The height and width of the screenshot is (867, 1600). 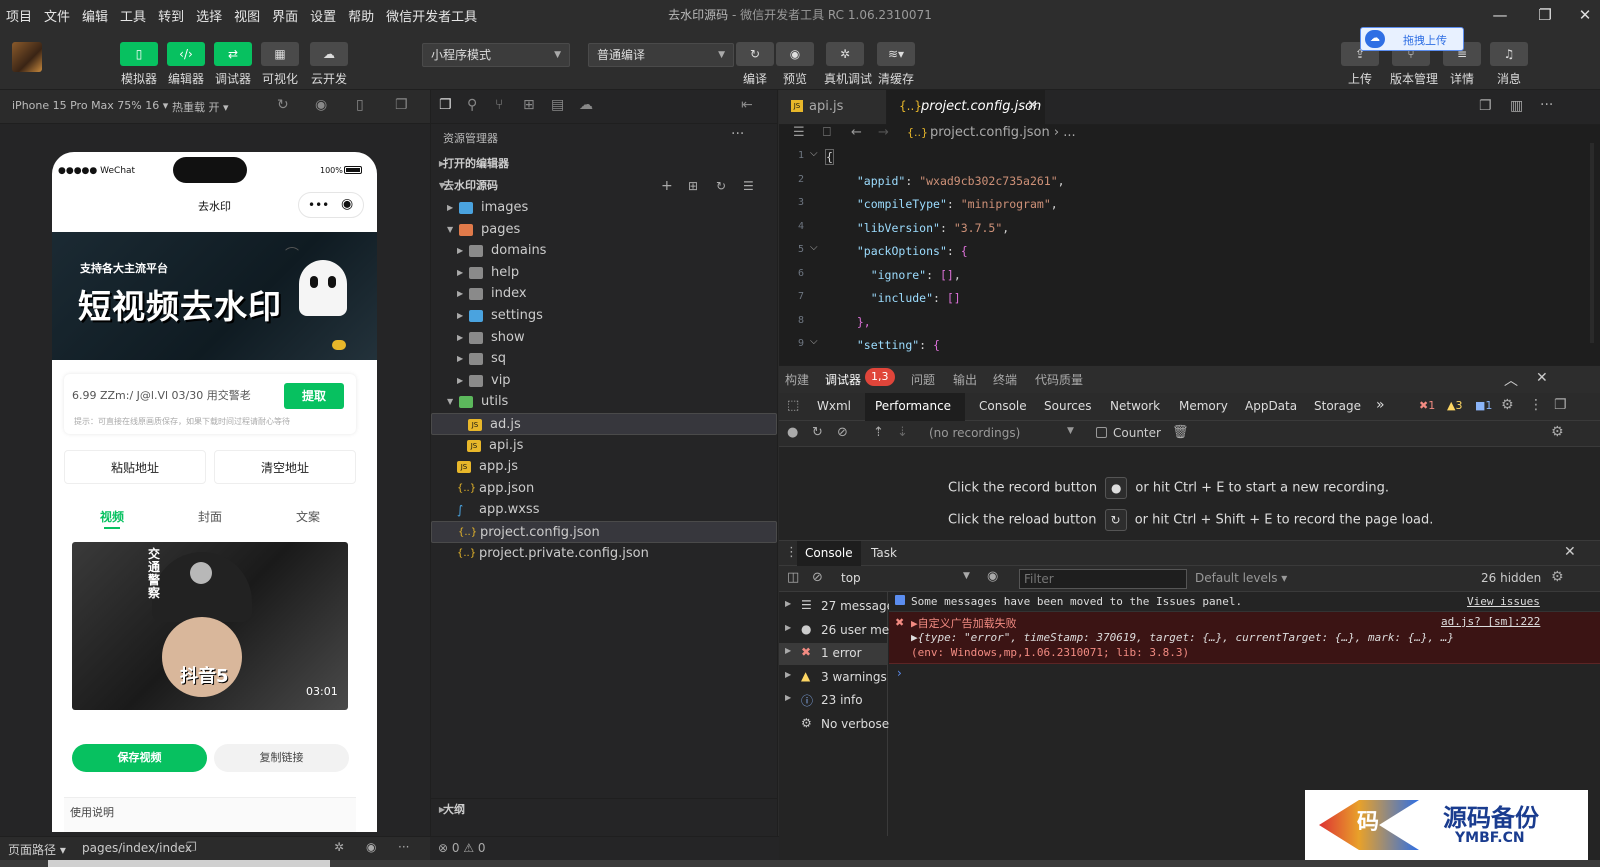 I want to click on menu-item: 编辑, so click(x=95, y=15).